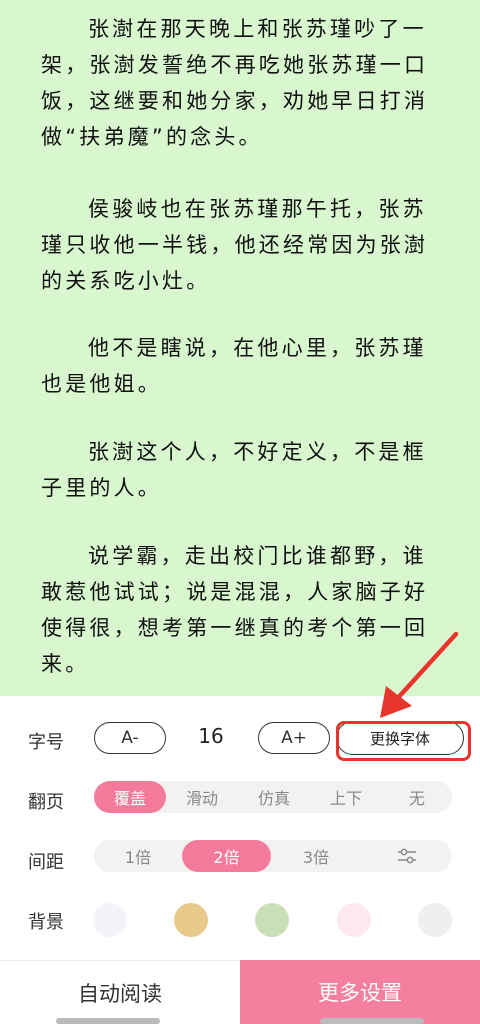  I want to click on font-size-label: 字号, so click(46, 742).